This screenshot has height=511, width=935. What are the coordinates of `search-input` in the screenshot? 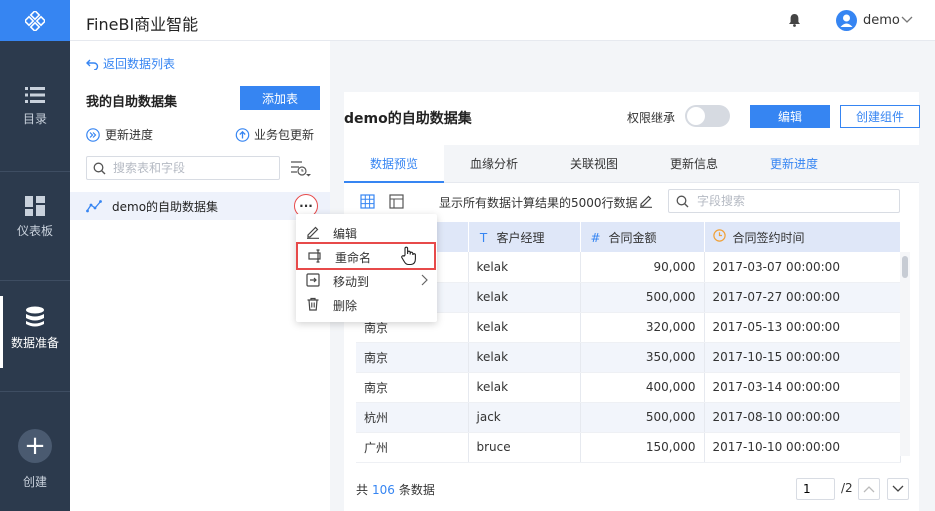 It's located at (193, 168).